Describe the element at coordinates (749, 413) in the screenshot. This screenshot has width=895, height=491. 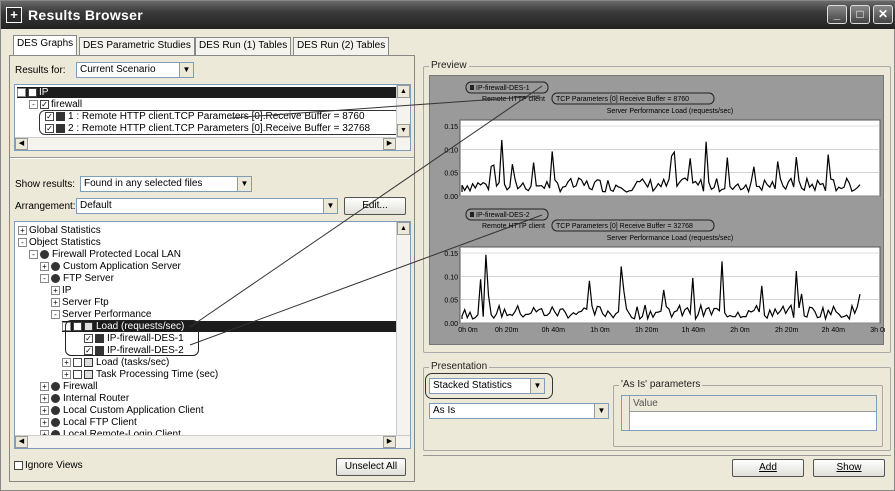
I see `parameters-table: Value` at that location.